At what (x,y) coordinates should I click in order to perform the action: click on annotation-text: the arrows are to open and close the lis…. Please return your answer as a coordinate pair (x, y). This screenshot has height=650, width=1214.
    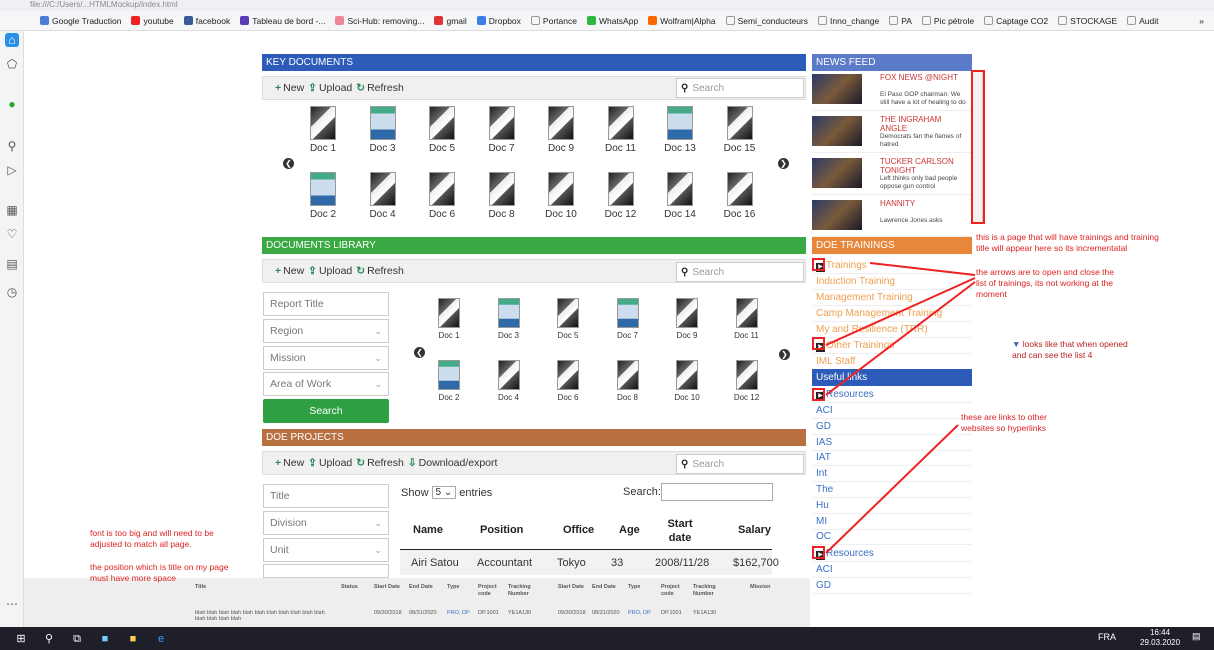
    Looking at the image, I should click on (1045, 283).